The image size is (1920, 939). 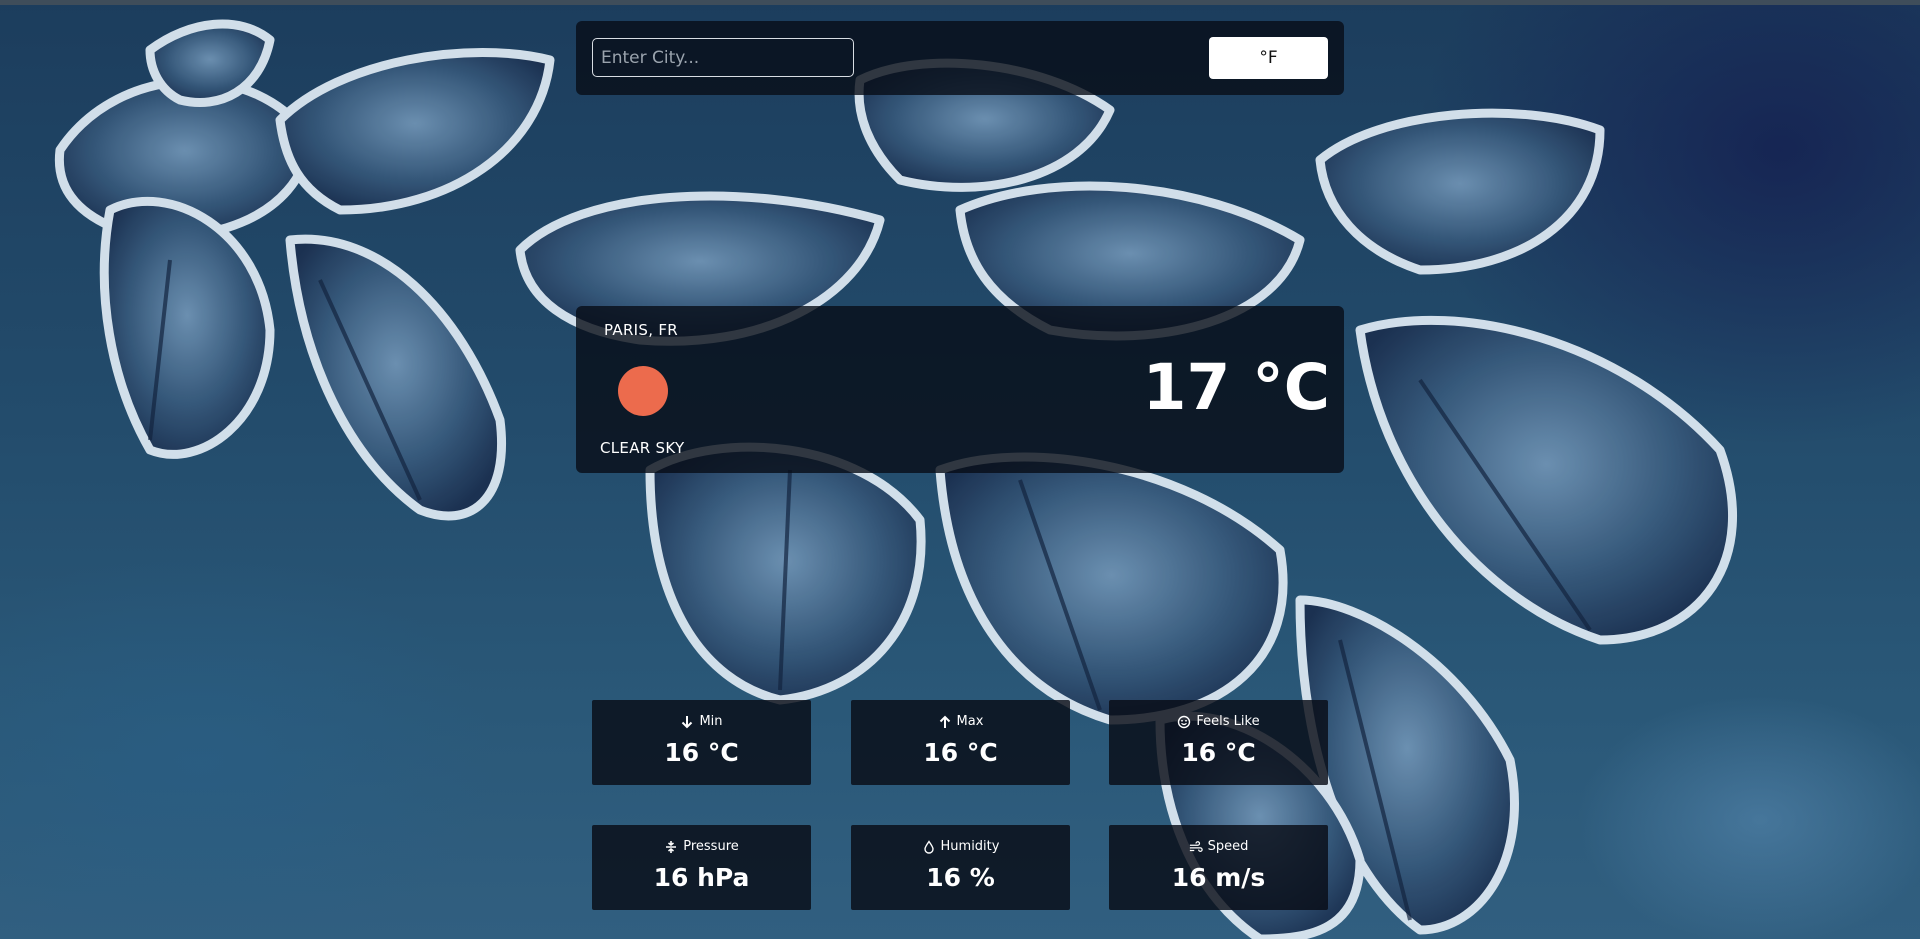 I want to click on stat-card-max: Max 16 °C, so click(x=960, y=742).